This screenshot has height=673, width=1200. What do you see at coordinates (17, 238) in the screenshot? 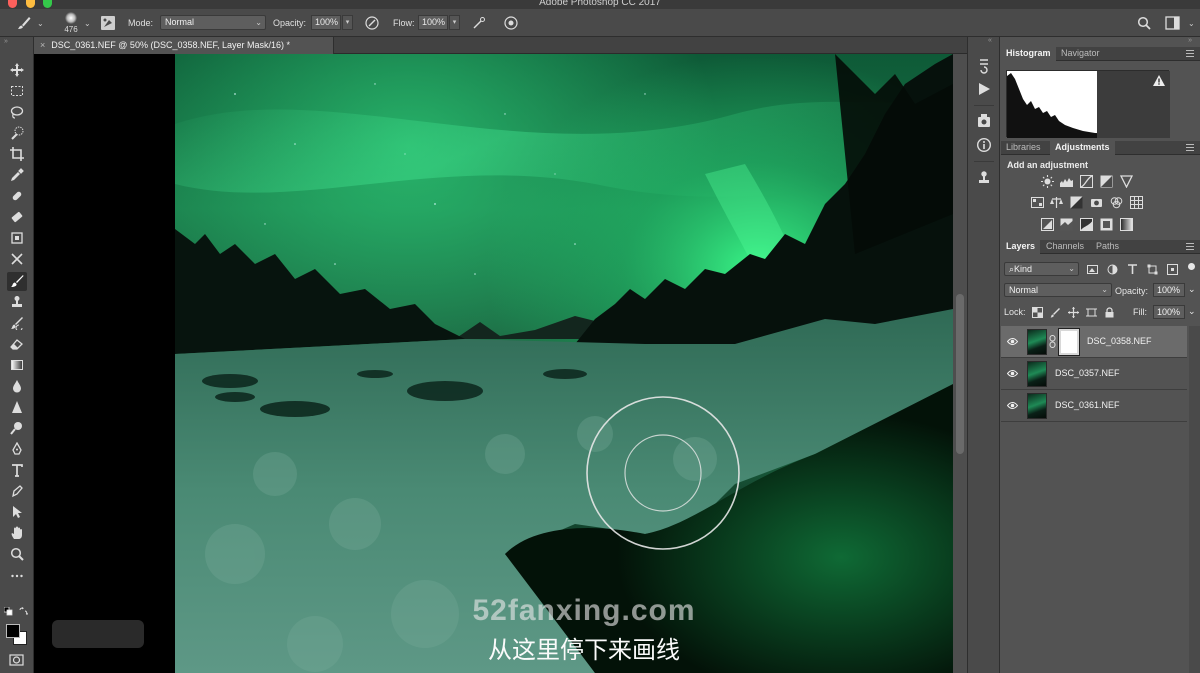
I see `stamp-tool` at bounding box center [17, 238].